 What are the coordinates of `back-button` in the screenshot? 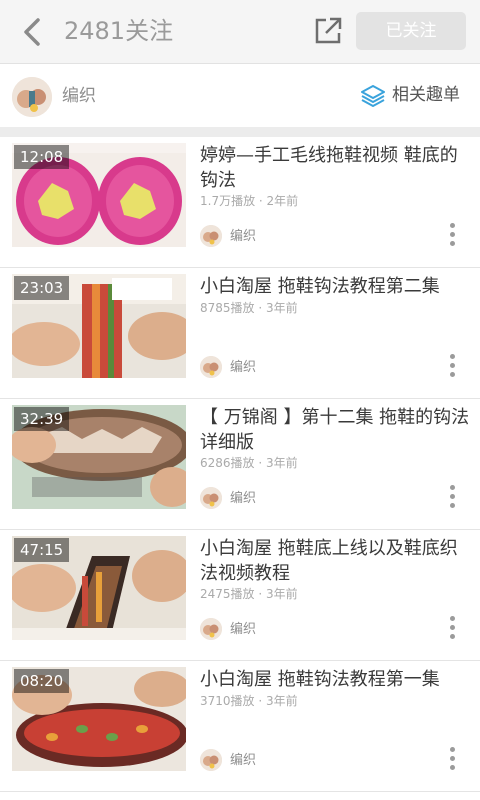 It's located at (33, 32).